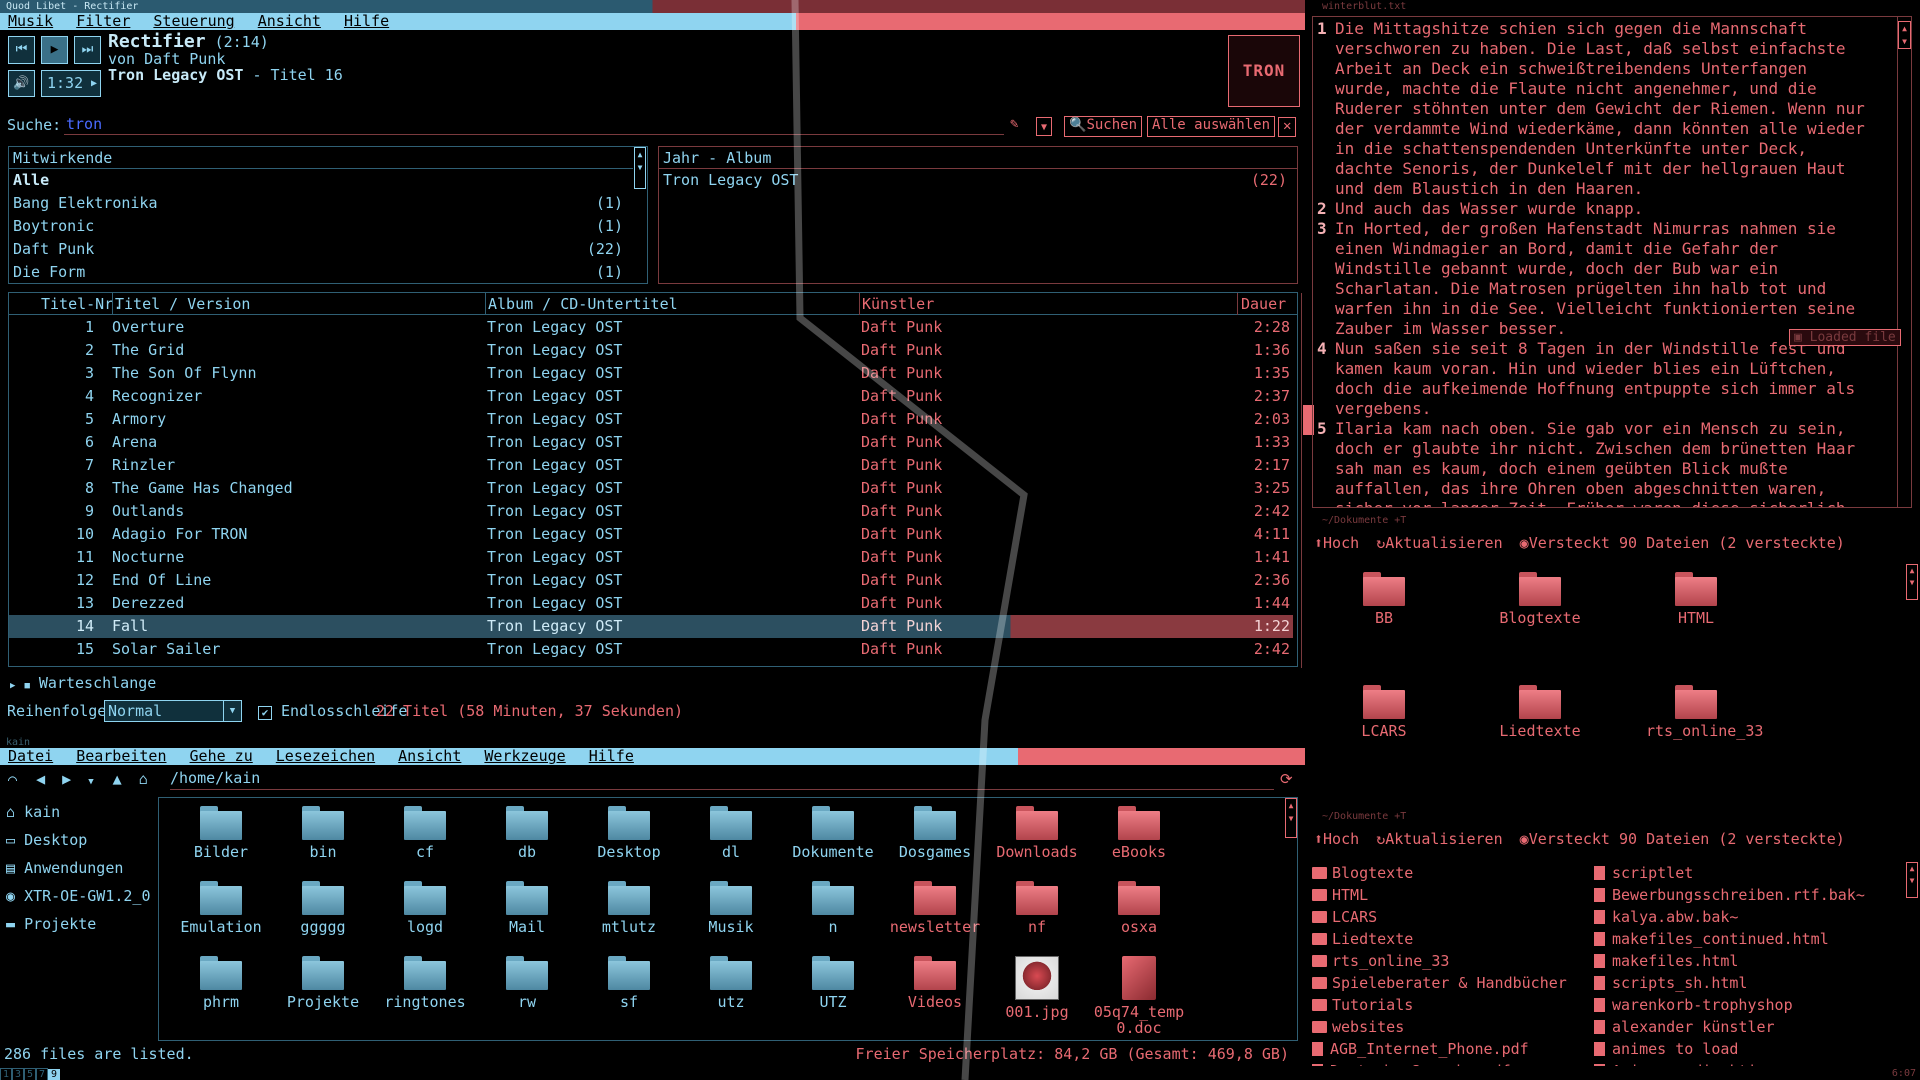  What do you see at coordinates (18, 1074) in the screenshot?
I see `desktop-switch-3: 3` at bounding box center [18, 1074].